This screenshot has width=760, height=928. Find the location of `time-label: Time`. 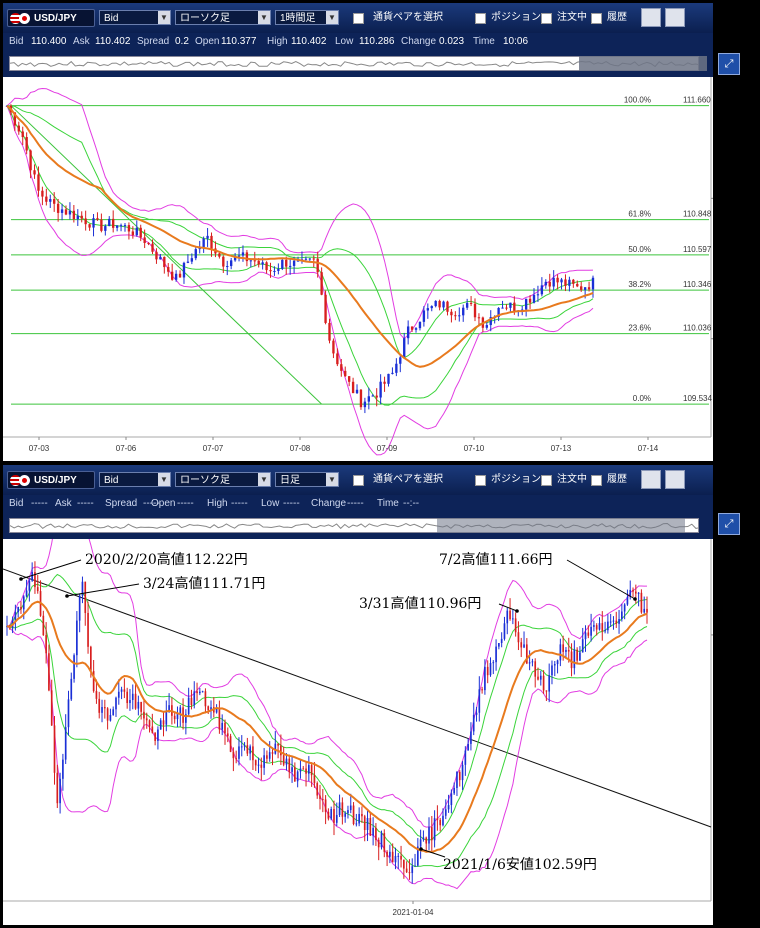

time-label: Time is located at coordinates (484, 41).